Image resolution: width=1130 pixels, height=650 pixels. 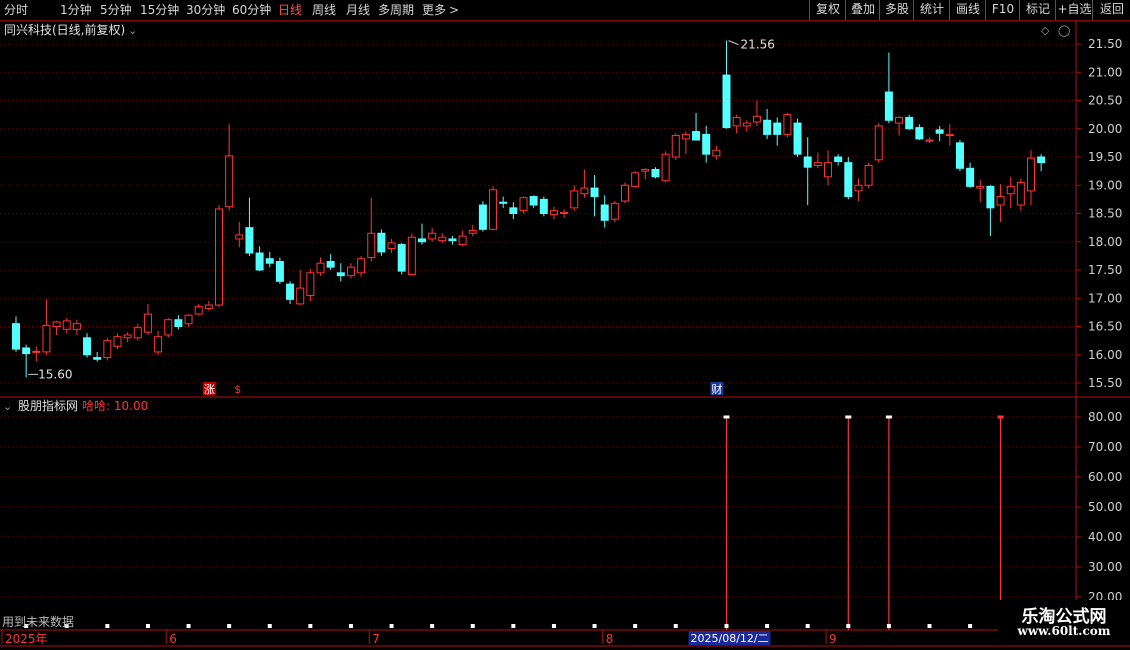 I want to click on price-panel-chevron-icon: ⌄, so click(x=132, y=30).